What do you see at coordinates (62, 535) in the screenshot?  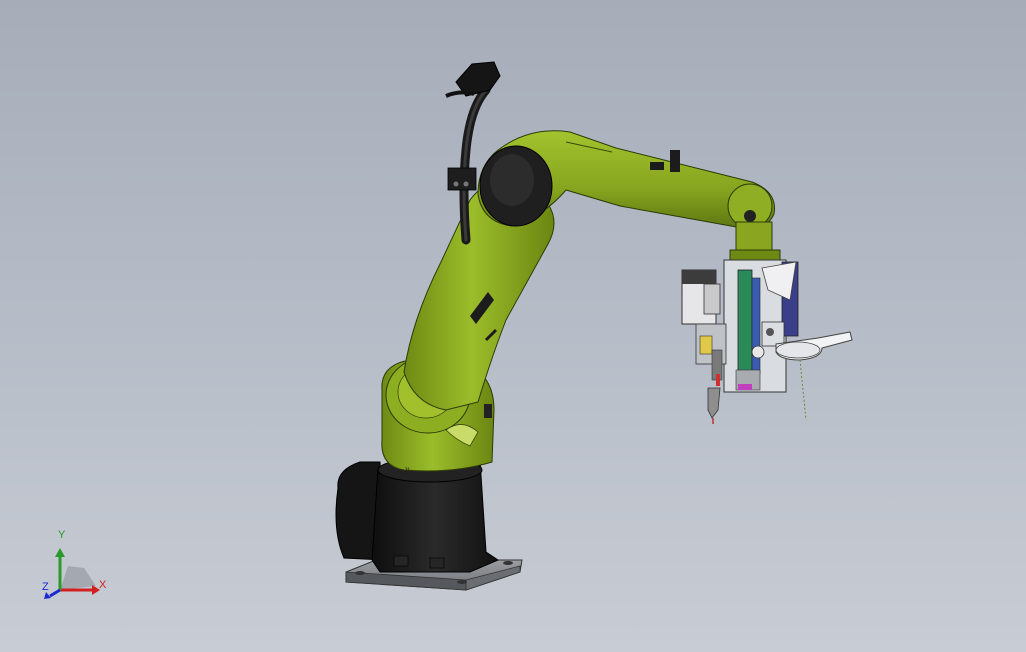 I see `y-axis-label: Y` at bounding box center [62, 535].